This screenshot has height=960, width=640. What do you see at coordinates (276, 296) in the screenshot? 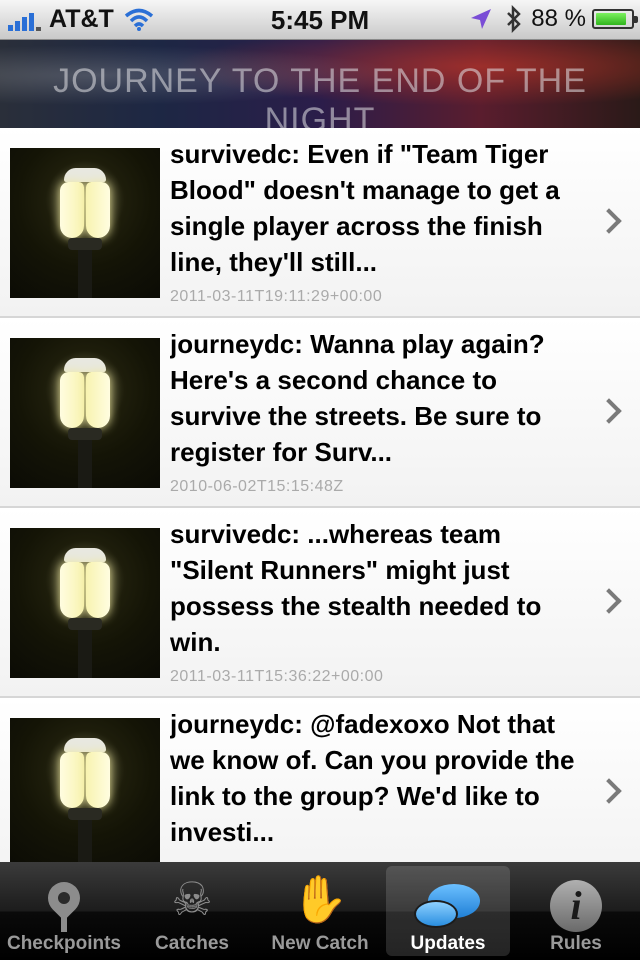
I see `update-timestamp: 2011-03-11T19:11:29+00:00` at bounding box center [276, 296].